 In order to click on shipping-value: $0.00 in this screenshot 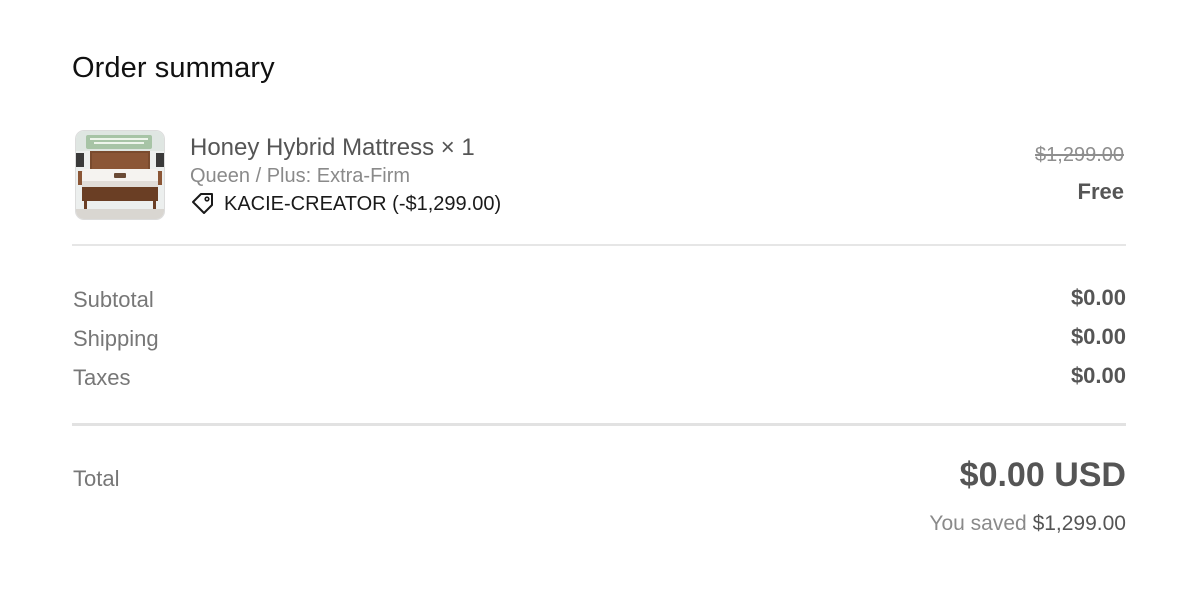, I will do `click(1098, 336)`.